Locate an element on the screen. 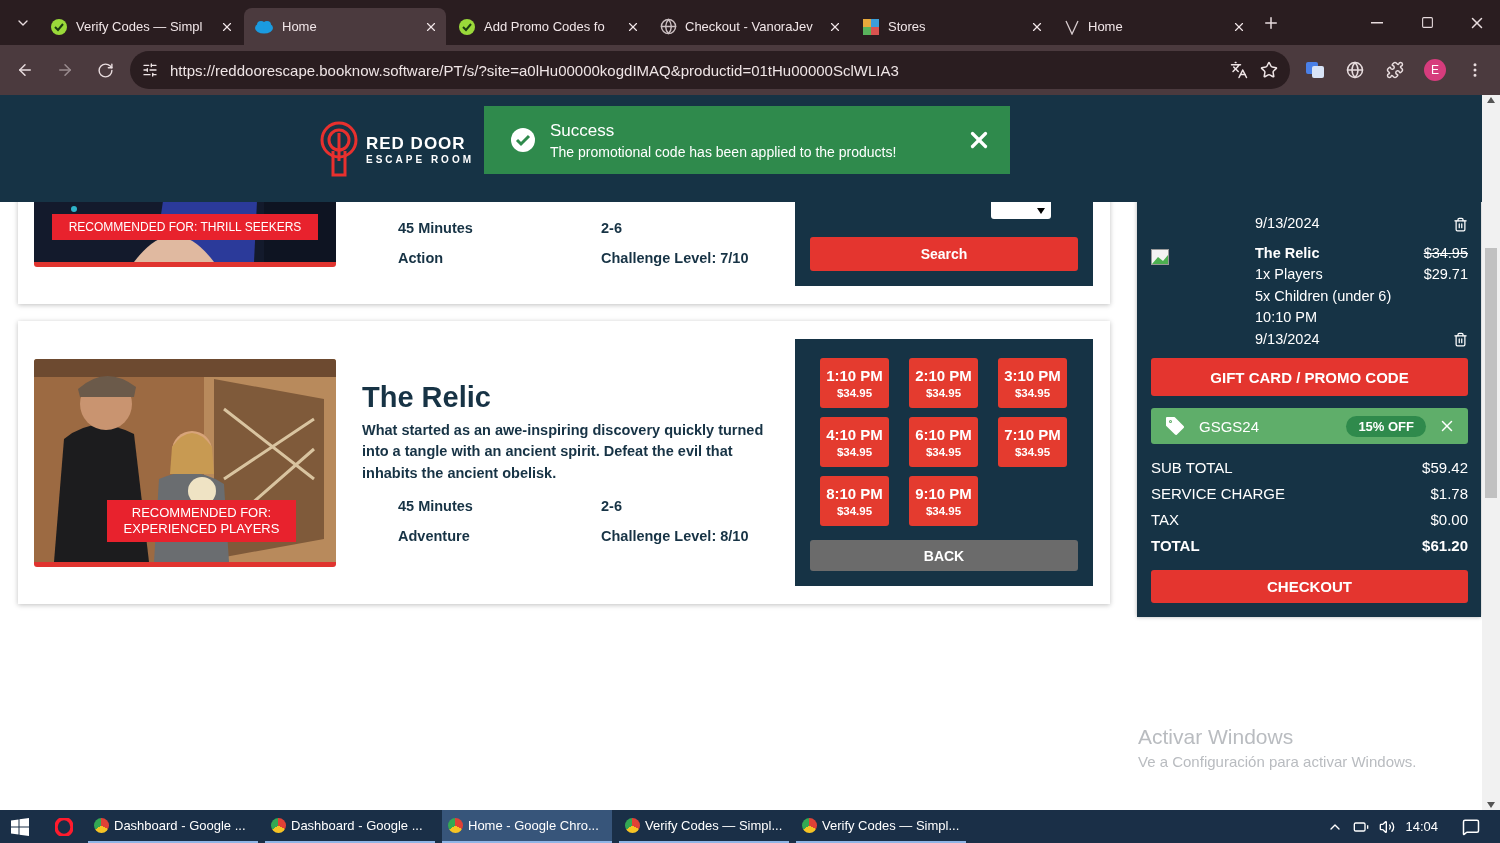 This screenshot has height=843, width=1500. discounted-price: $29.71 is located at coordinates (1445, 274).